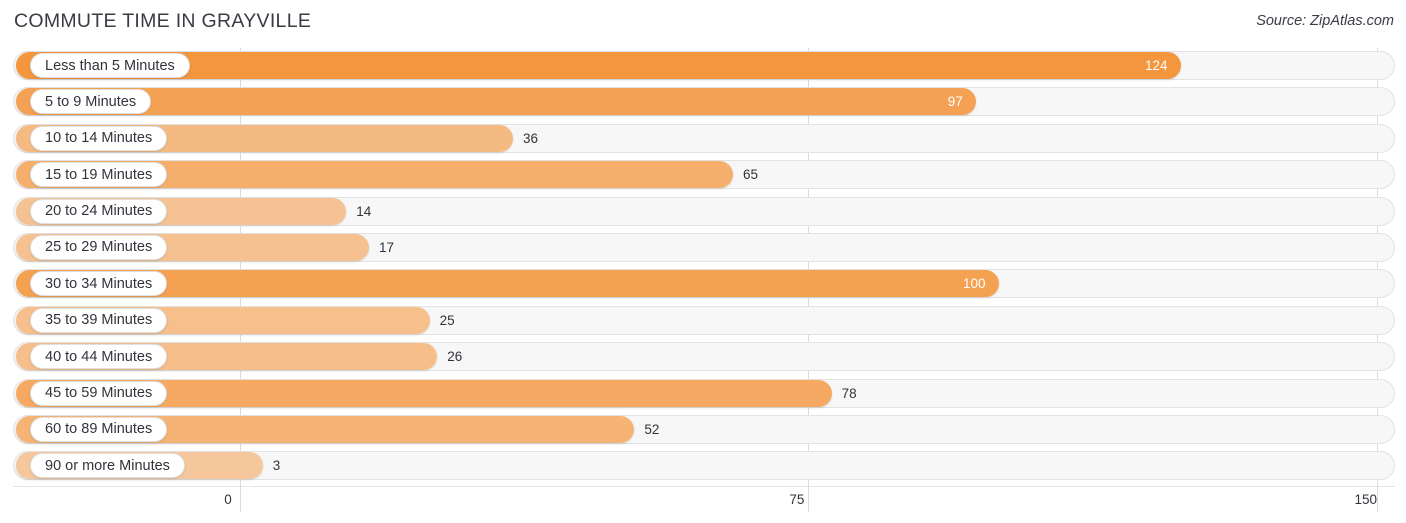  What do you see at coordinates (703, 466) in the screenshot?
I see `bar-row: 3 90 or more Minutes` at bounding box center [703, 466].